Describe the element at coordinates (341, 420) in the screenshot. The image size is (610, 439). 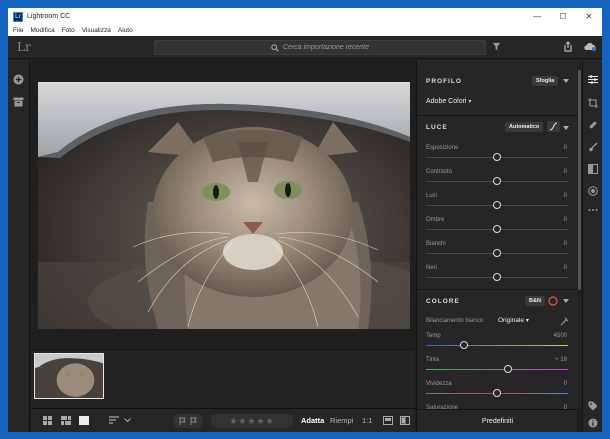
I see `zoom-fill-button: Riempi` at that location.